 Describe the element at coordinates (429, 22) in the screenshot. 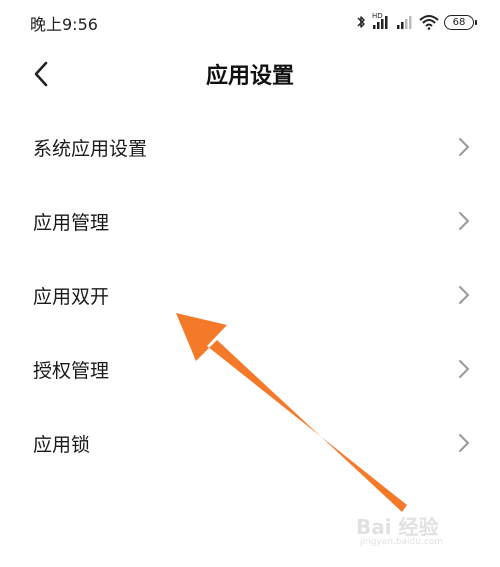

I see `wifi-icon` at that location.